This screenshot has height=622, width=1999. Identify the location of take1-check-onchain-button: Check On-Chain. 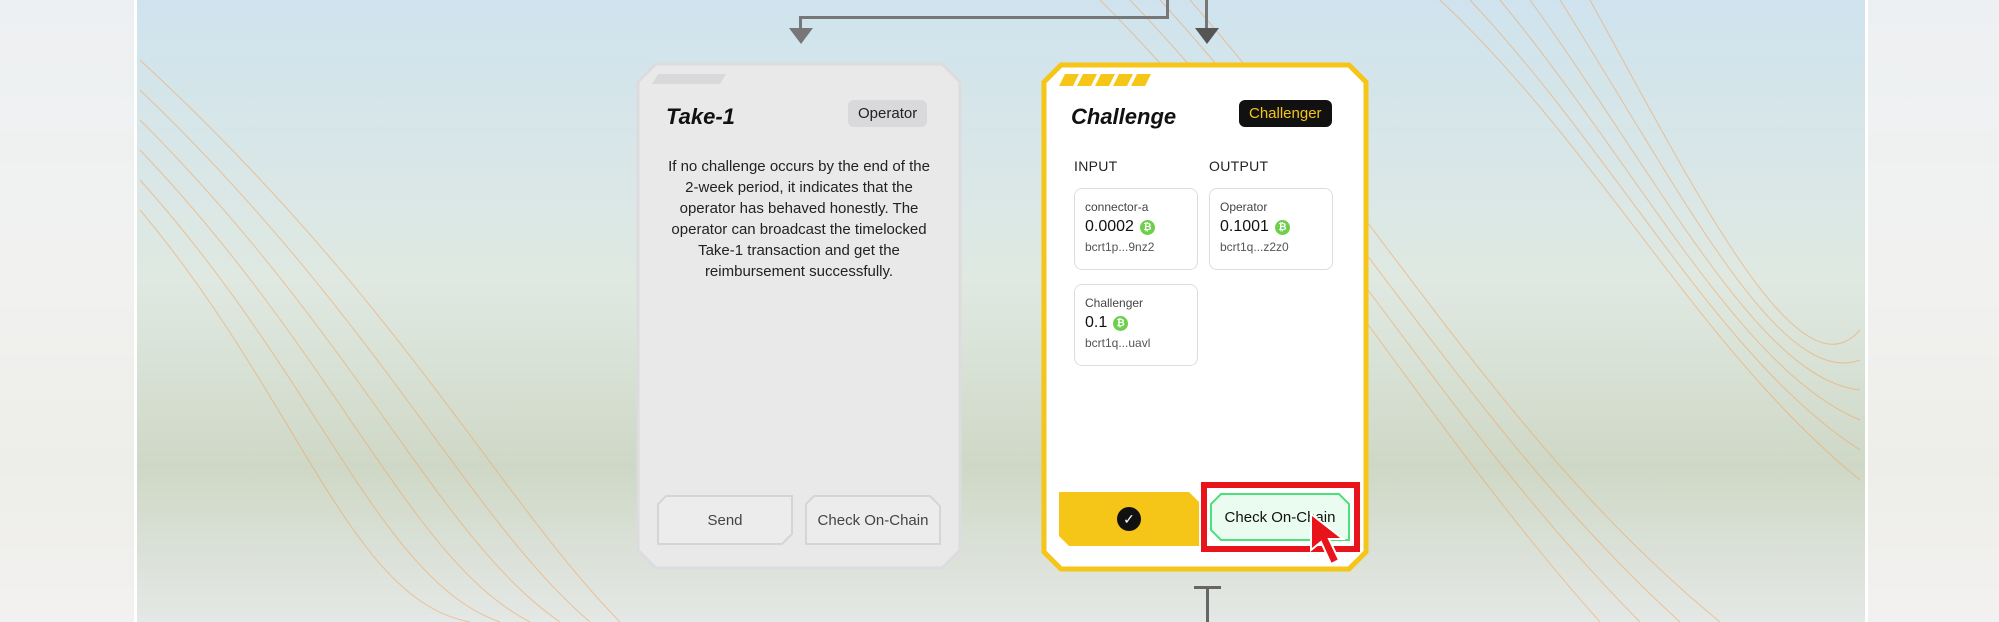
(873, 520).